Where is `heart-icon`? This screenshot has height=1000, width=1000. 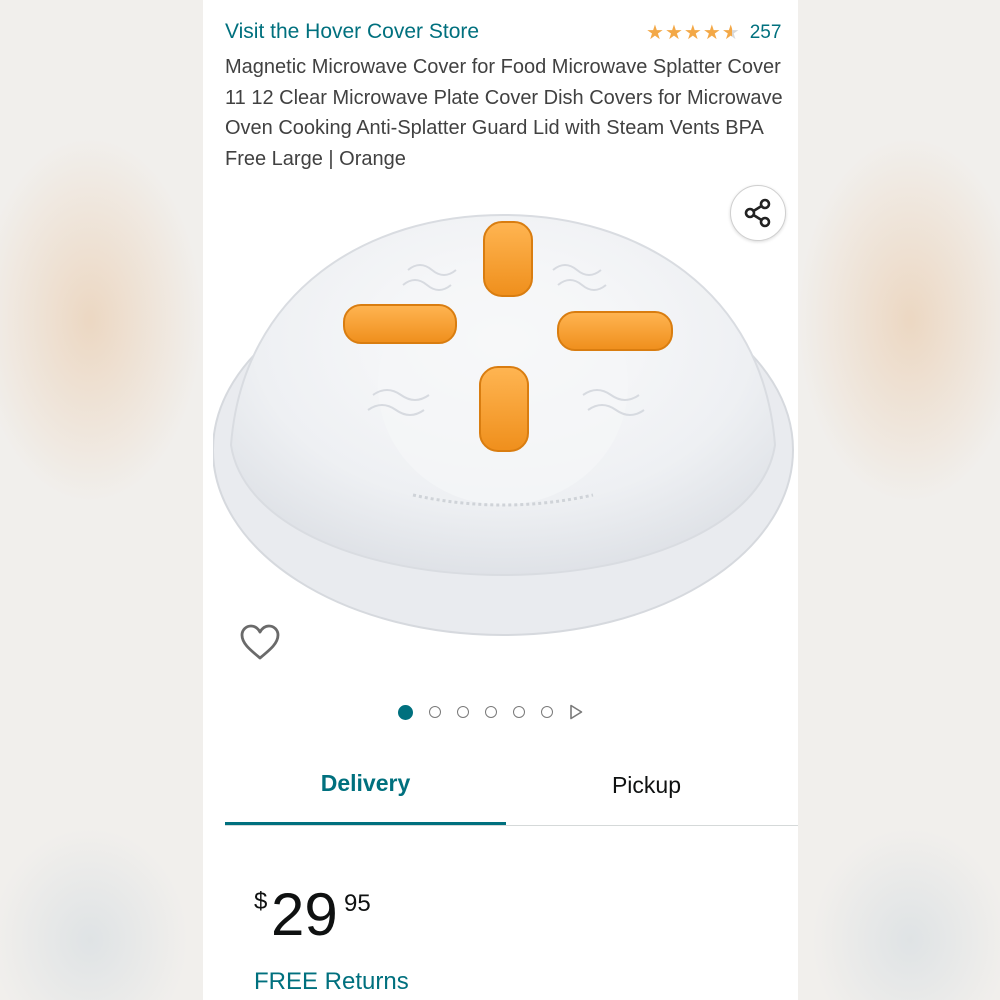
heart-icon is located at coordinates (260, 643).